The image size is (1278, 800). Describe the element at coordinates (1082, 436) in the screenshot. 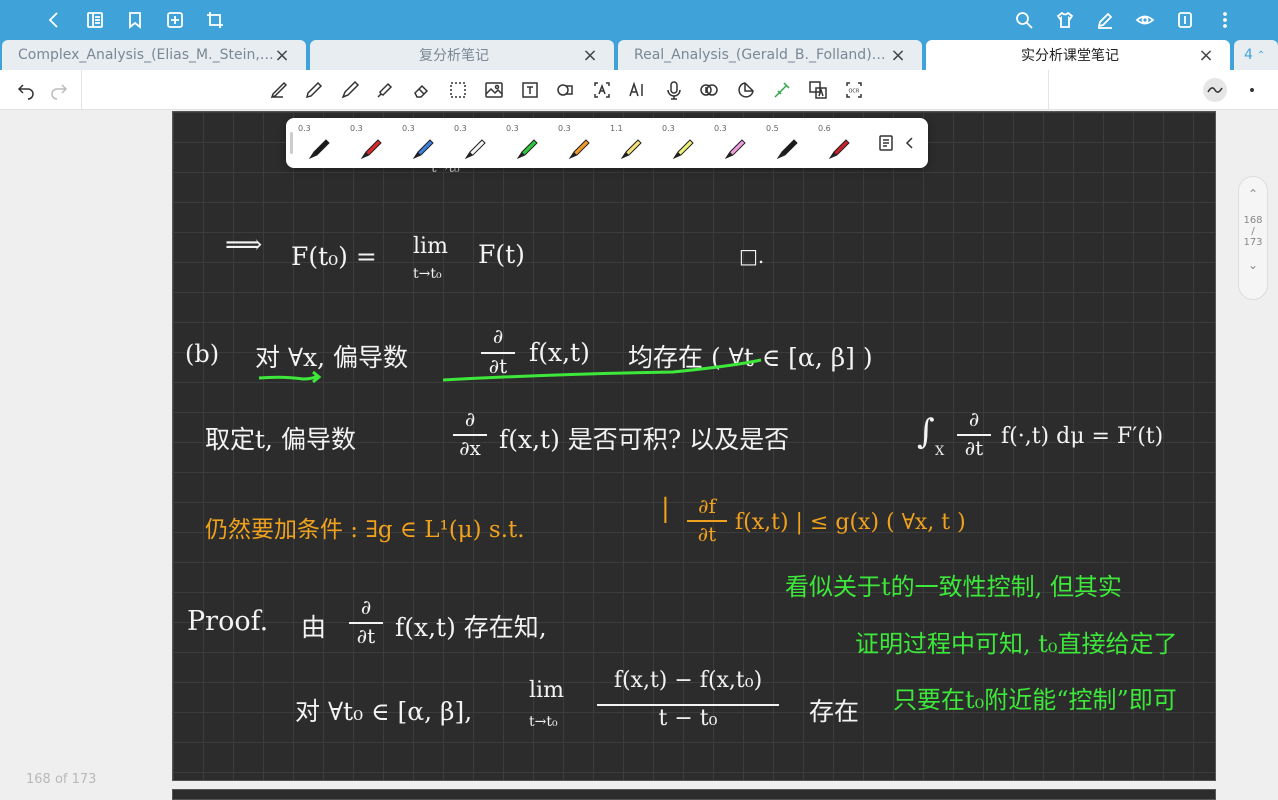

I see `line3-end: f(·,t) dμ = F′(t)` at that location.